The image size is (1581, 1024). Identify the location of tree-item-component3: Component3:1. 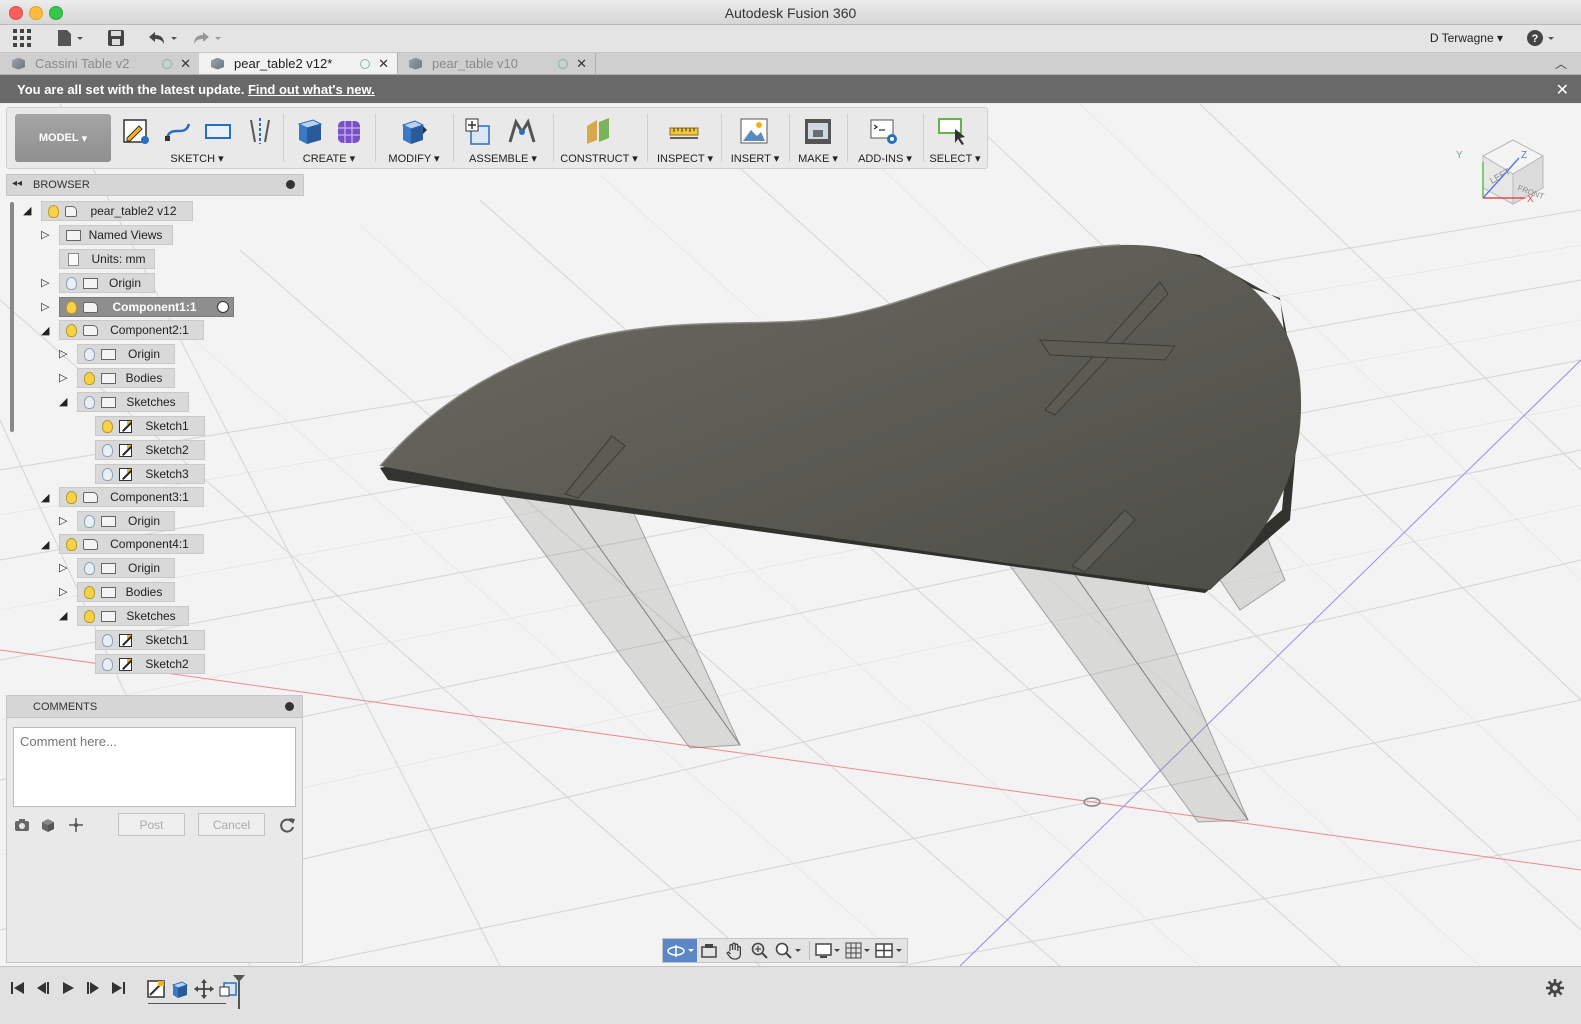
(131, 497).